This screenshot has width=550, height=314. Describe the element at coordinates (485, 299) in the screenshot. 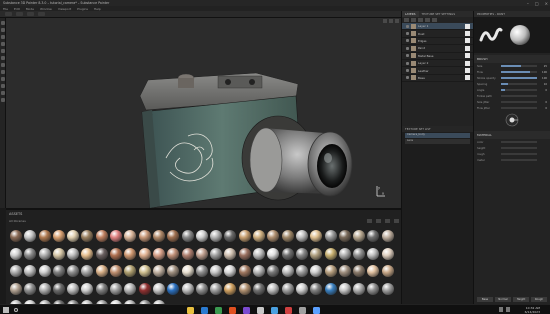

I see `channel-button: Base` at that location.